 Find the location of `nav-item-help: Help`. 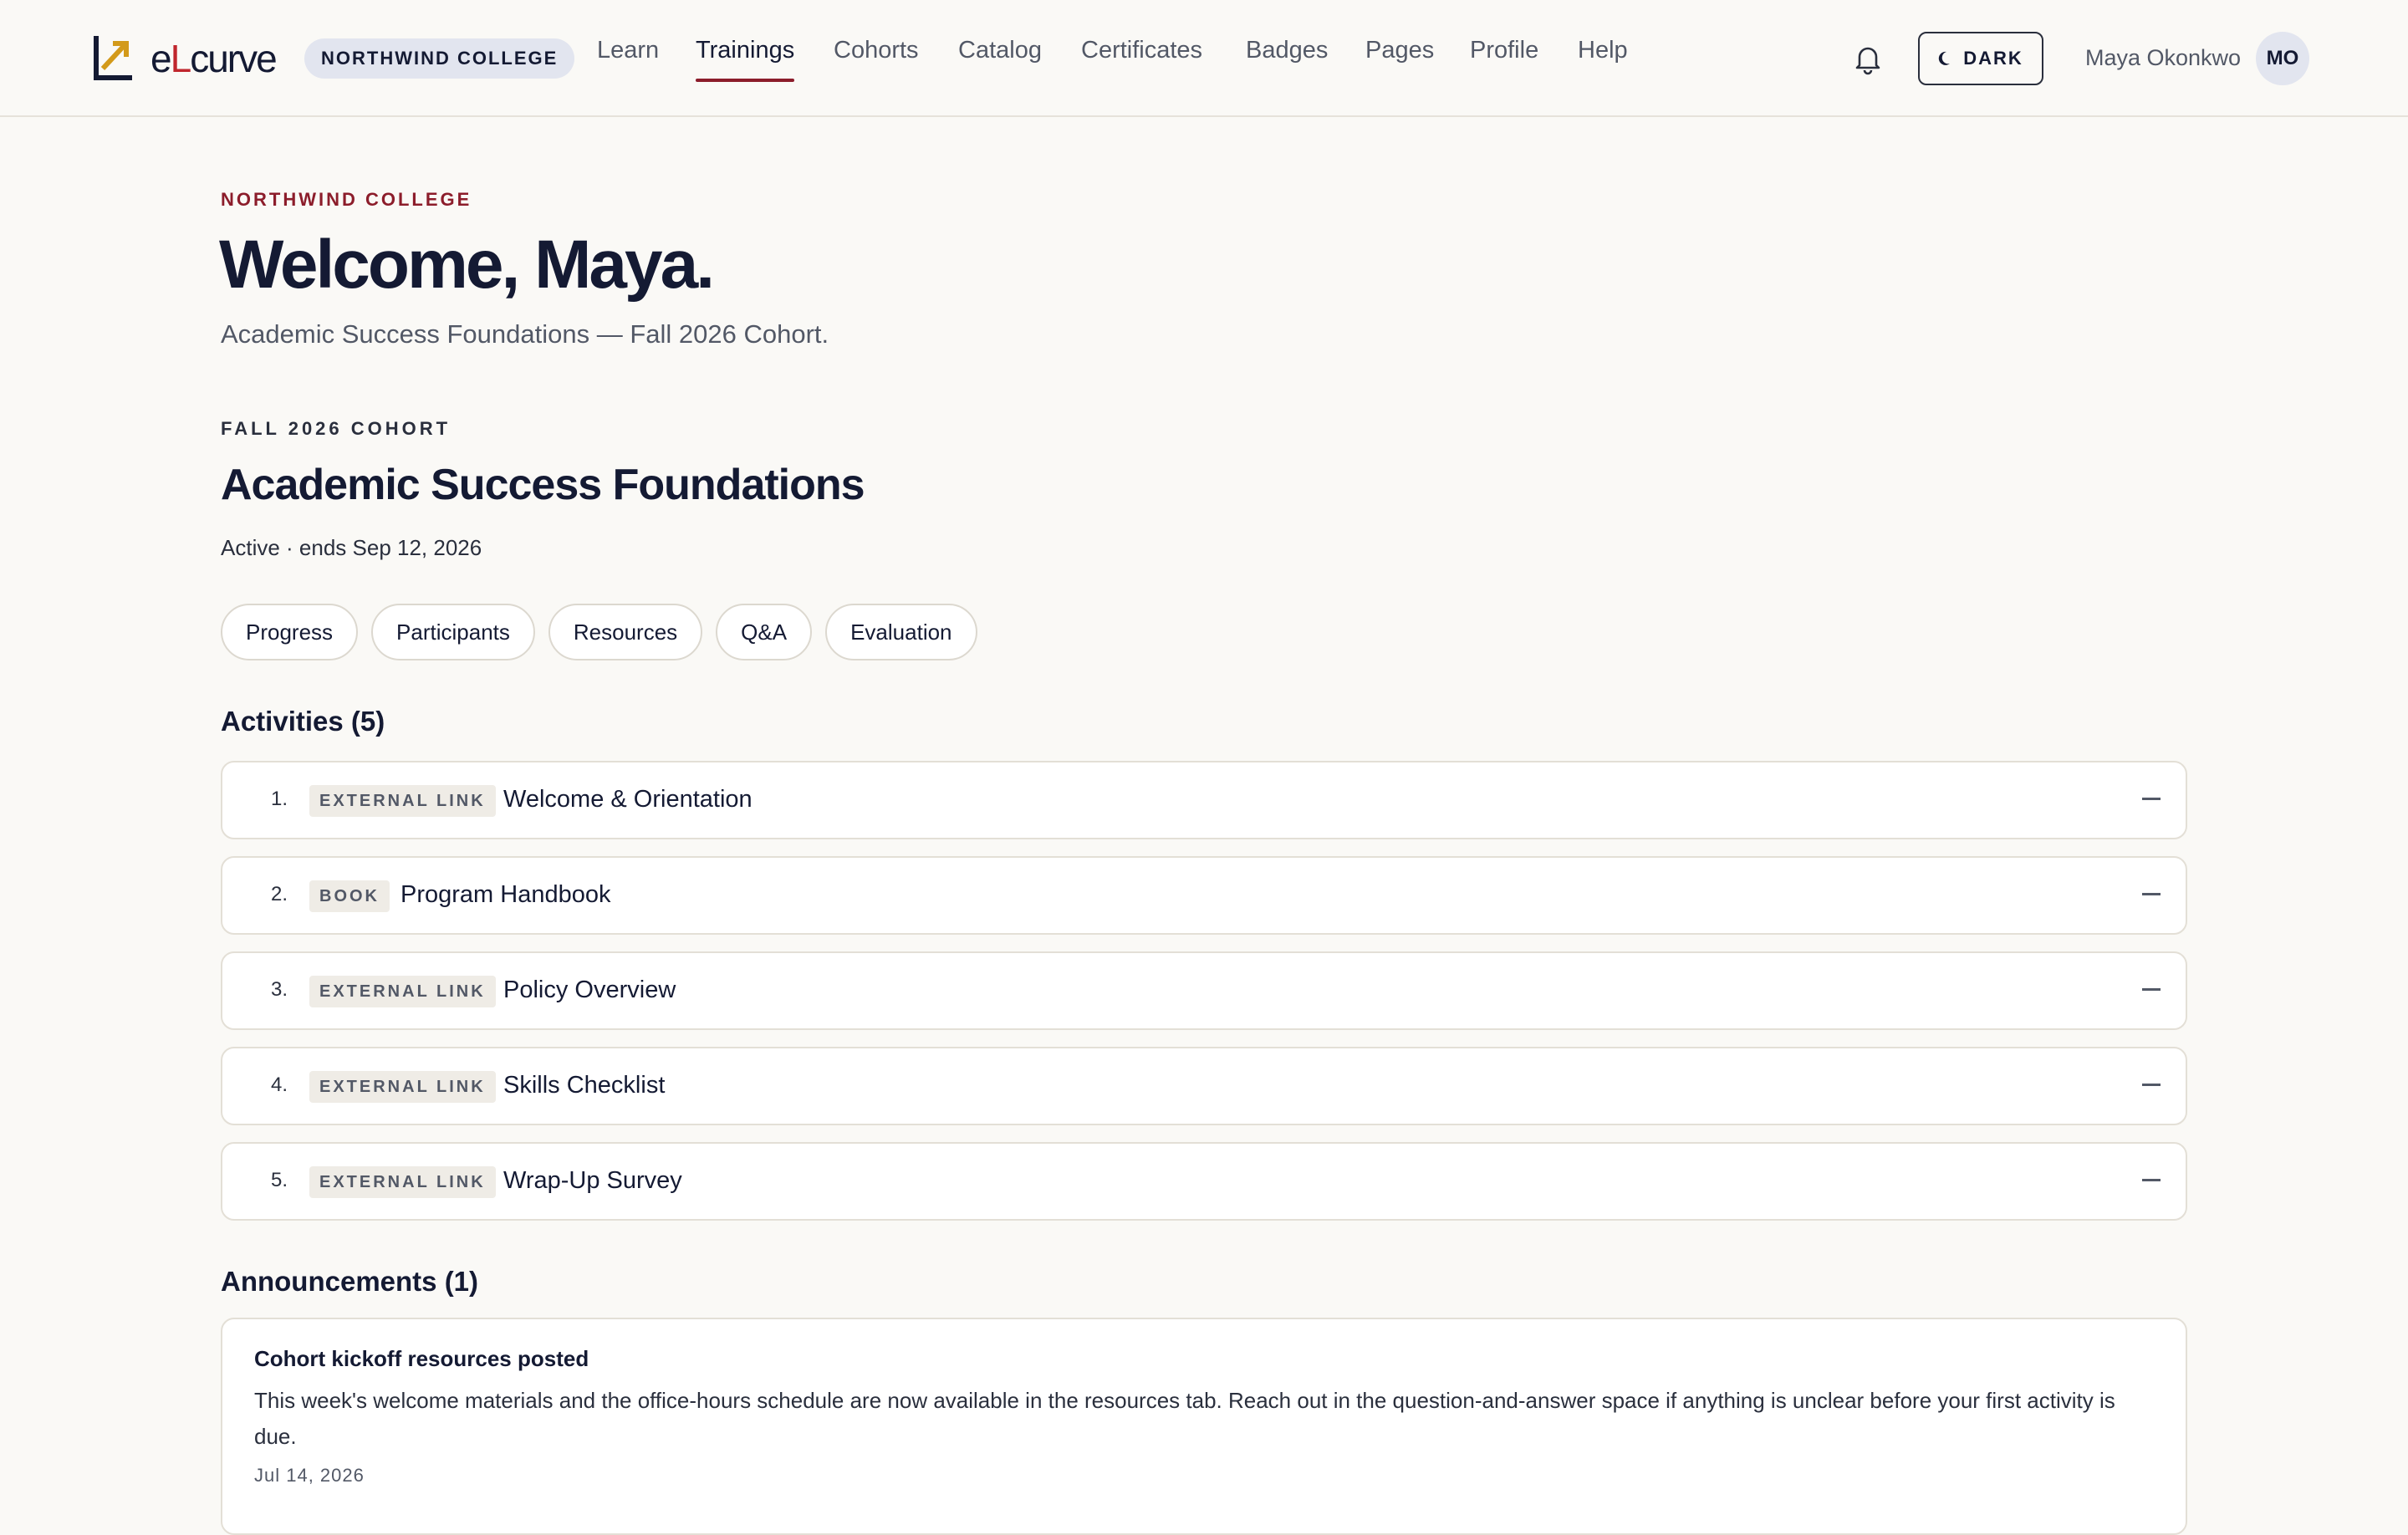

nav-item-help: Help is located at coordinates (1603, 60).